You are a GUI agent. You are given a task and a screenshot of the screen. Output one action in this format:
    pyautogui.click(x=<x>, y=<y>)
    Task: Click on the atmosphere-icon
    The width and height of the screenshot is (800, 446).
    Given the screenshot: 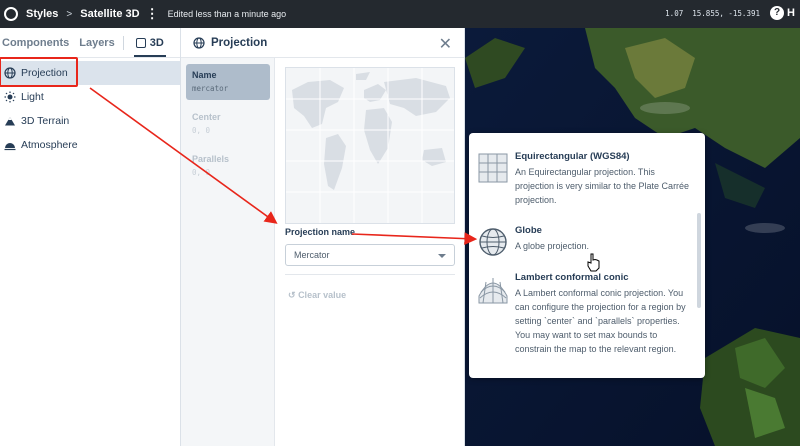 What is the action you would take?
    pyautogui.click(x=10, y=147)
    